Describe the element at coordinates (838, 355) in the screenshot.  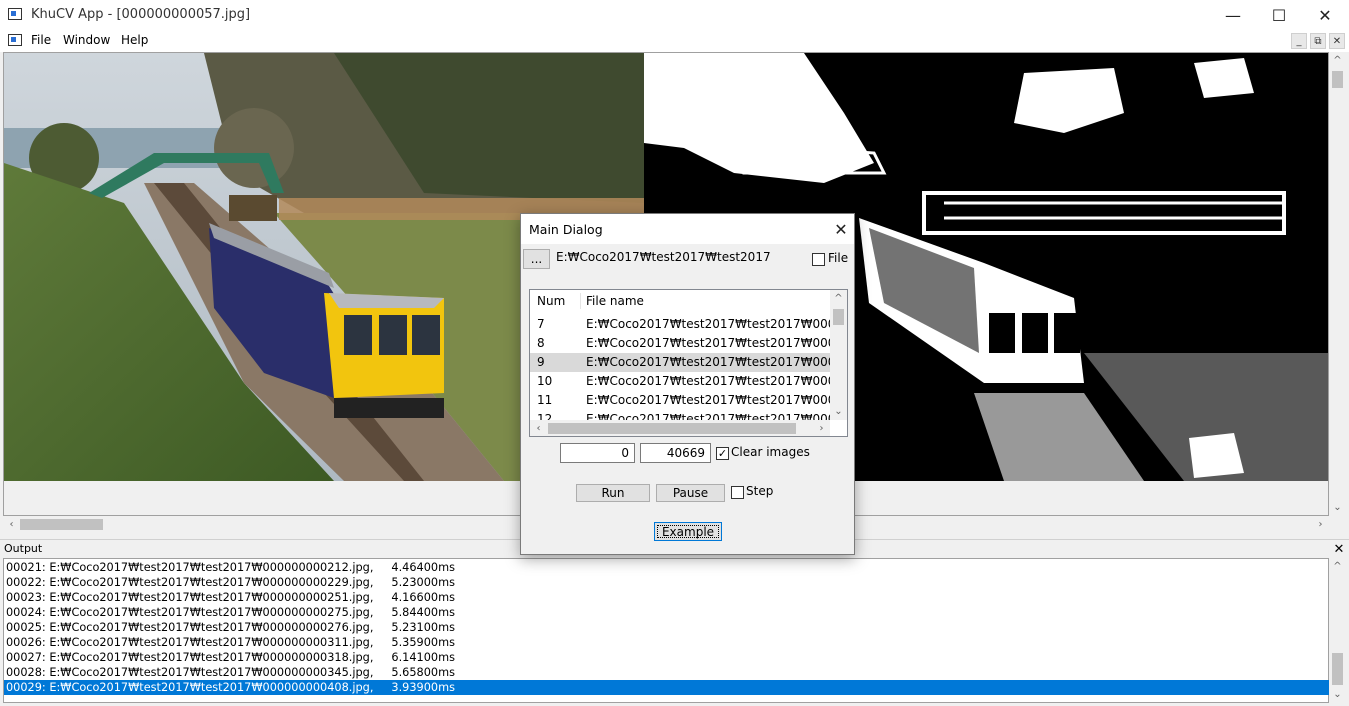
I see `list-vertical-scrollbar: ^ ⌄` at that location.